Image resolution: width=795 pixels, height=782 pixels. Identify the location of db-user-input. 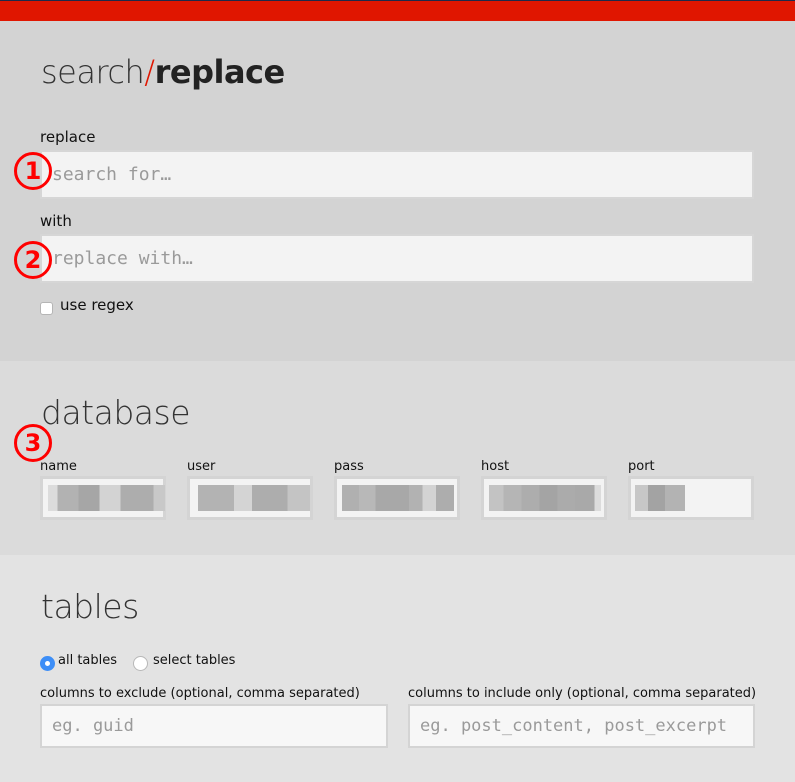
(250, 498).